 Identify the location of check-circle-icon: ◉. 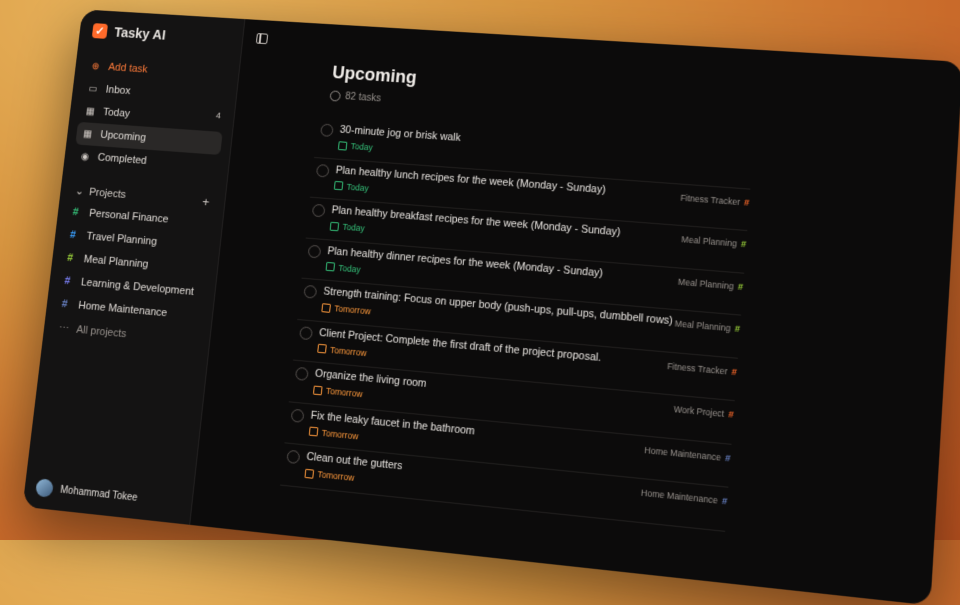
(85, 157).